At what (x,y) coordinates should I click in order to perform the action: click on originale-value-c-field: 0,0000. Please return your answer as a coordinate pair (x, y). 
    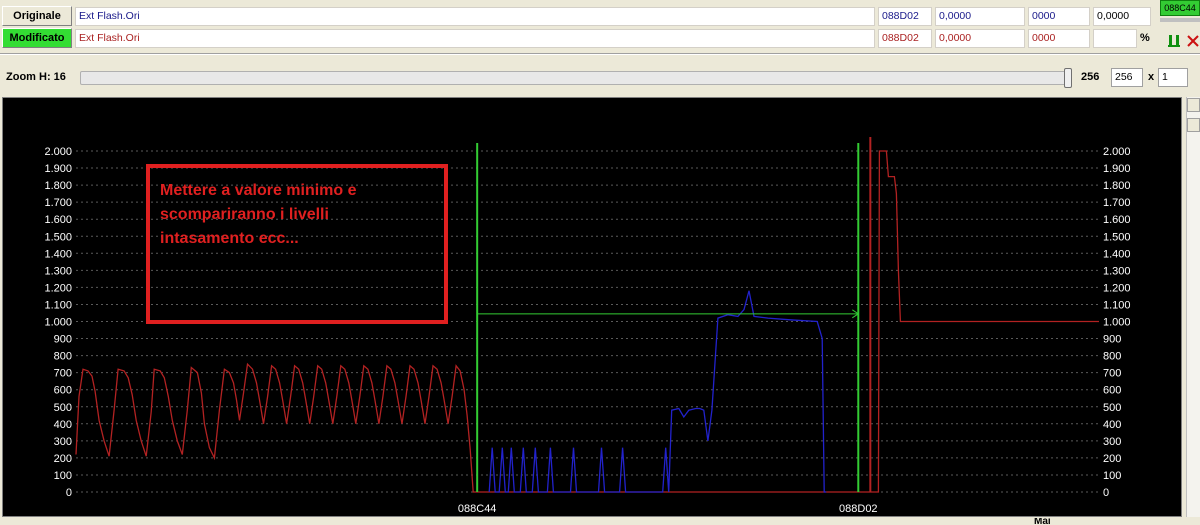
    Looking at the image, I should click on (1122, 16).